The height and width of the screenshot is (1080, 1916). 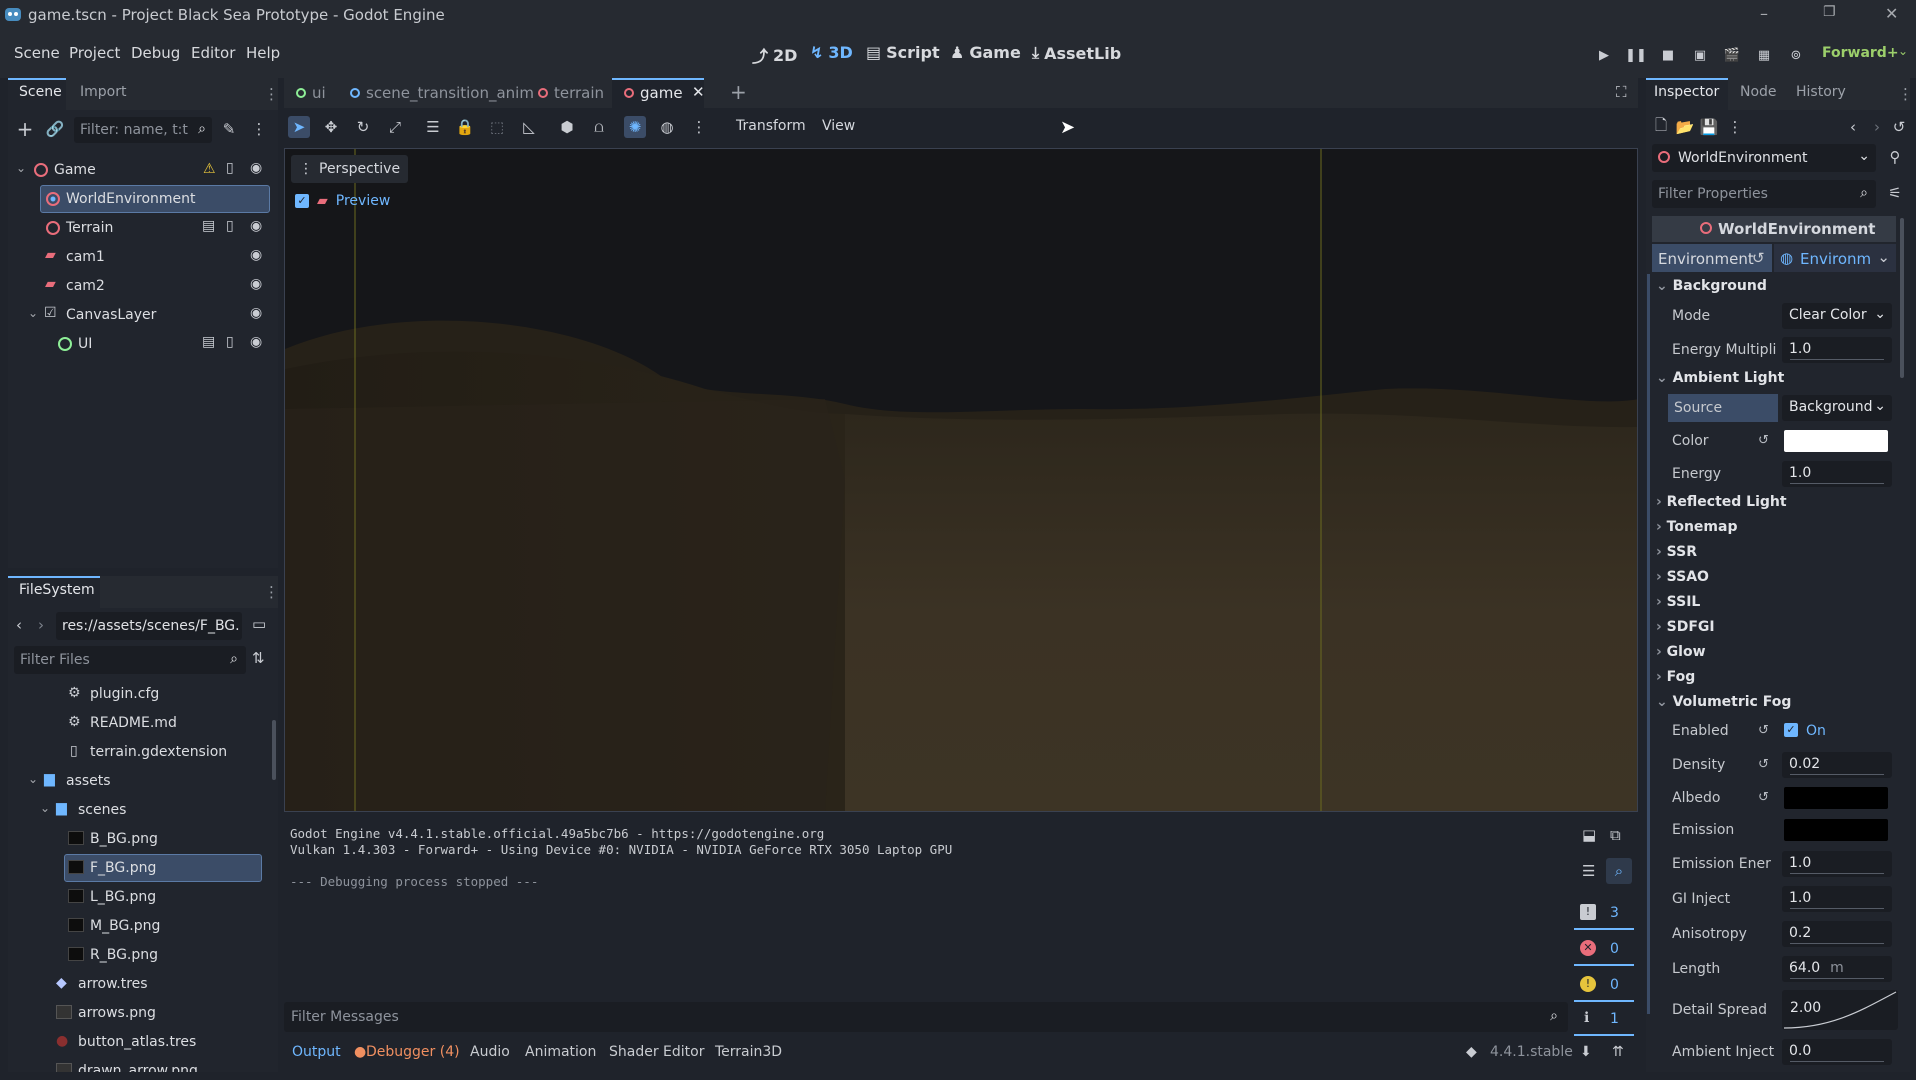 I want to click on save-resource-icon: 💾, so click(x=1709, y=127).